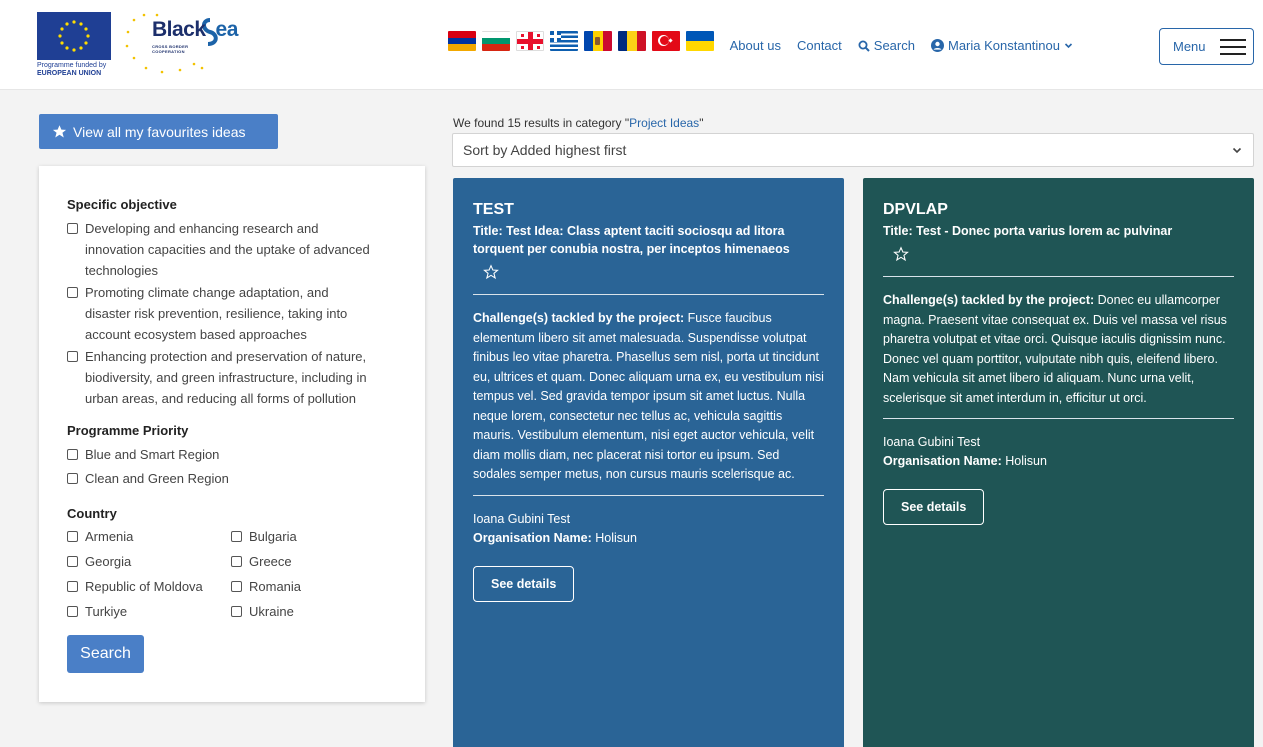 This screenshot has width=1263, height=747. Describe the element at coordinates (264, 536) in the screenshot. I see `checkbox-country-bulgaria: Bulgaria` at that location.